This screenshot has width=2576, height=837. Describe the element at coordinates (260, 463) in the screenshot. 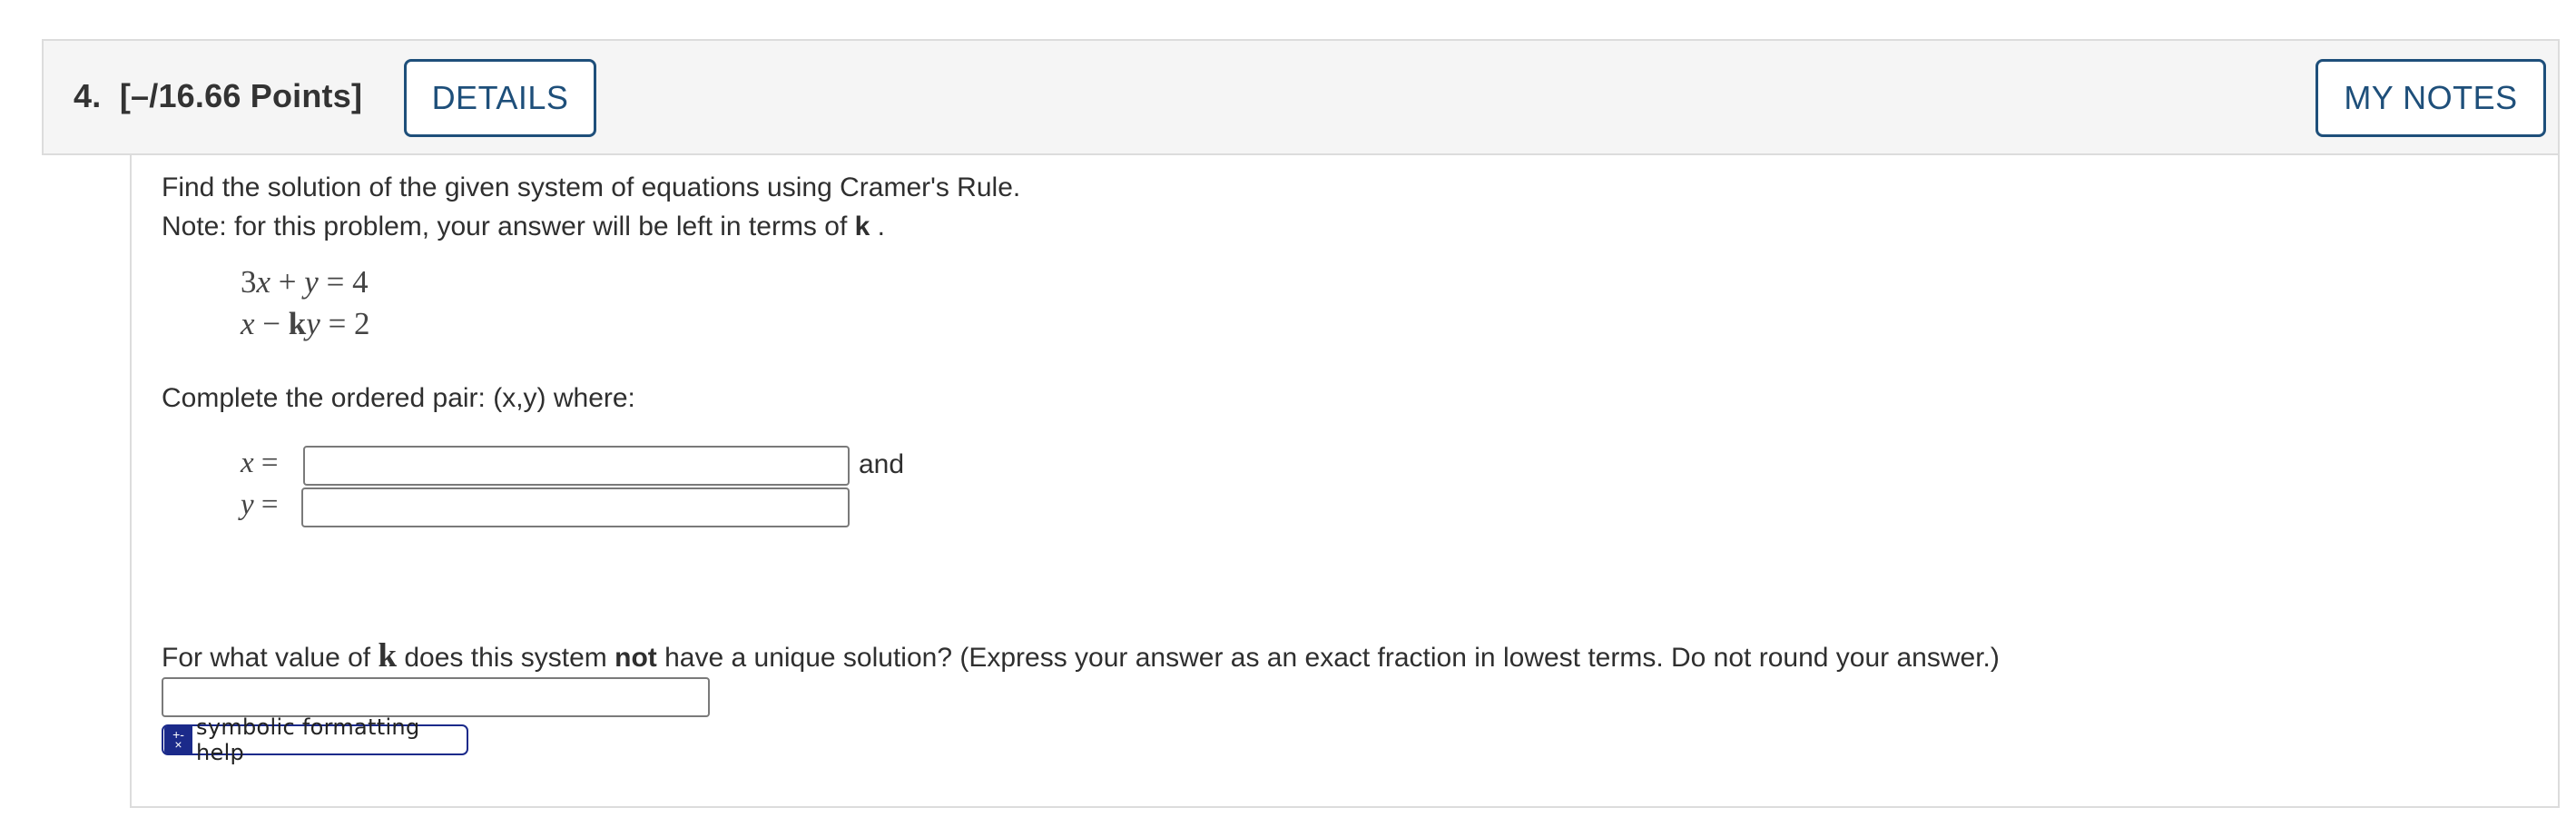

I see `x-label: x =` at that location.